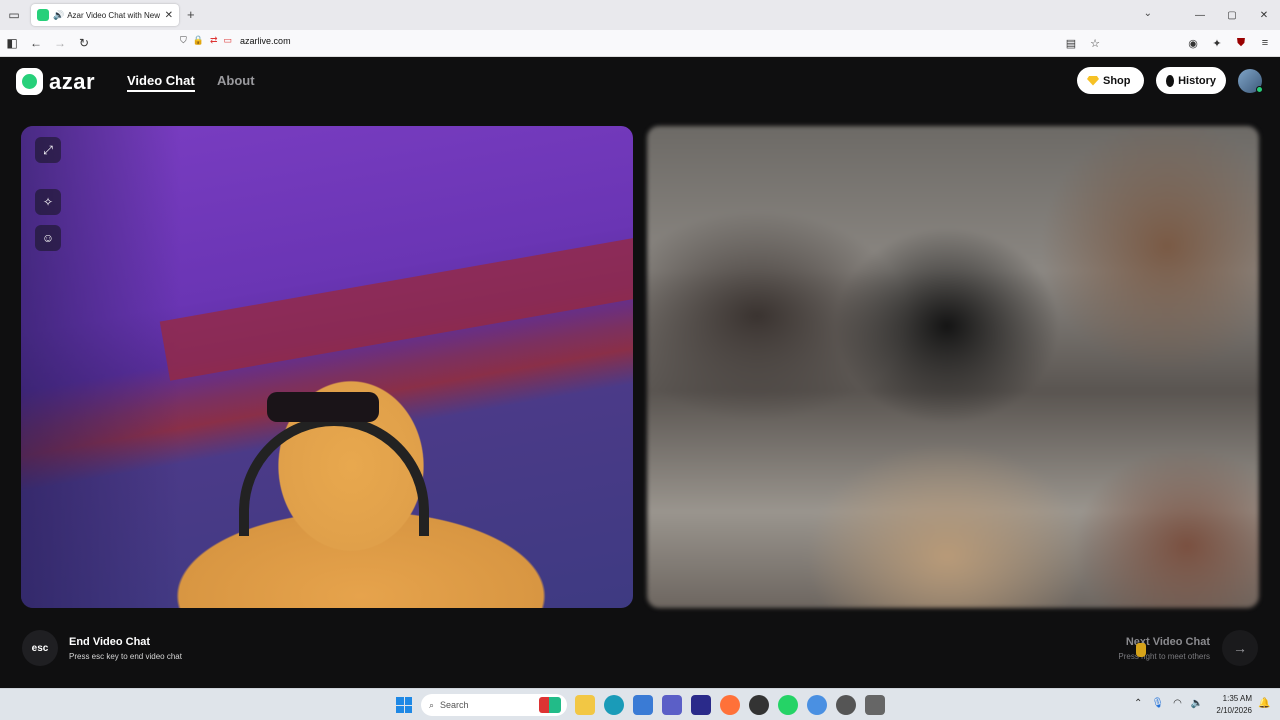  I want to click on video-tools: ⤢ ✧ ☺, so click(48, 194).